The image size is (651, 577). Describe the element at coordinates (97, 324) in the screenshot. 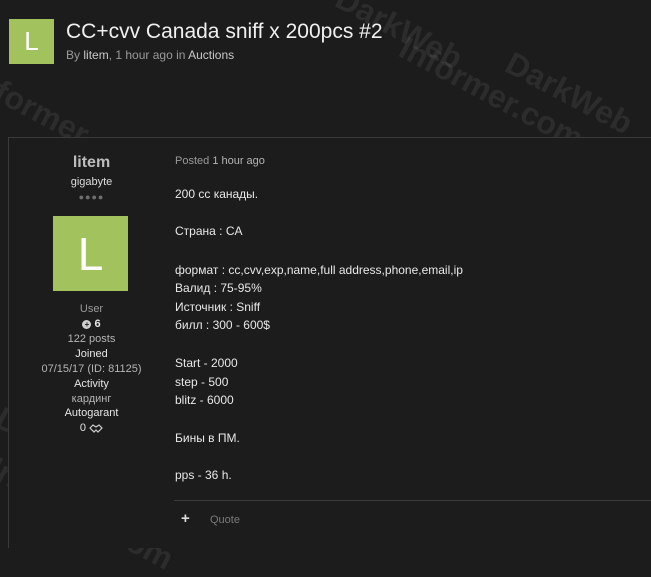

I see `reputation-value: 6` at that location.